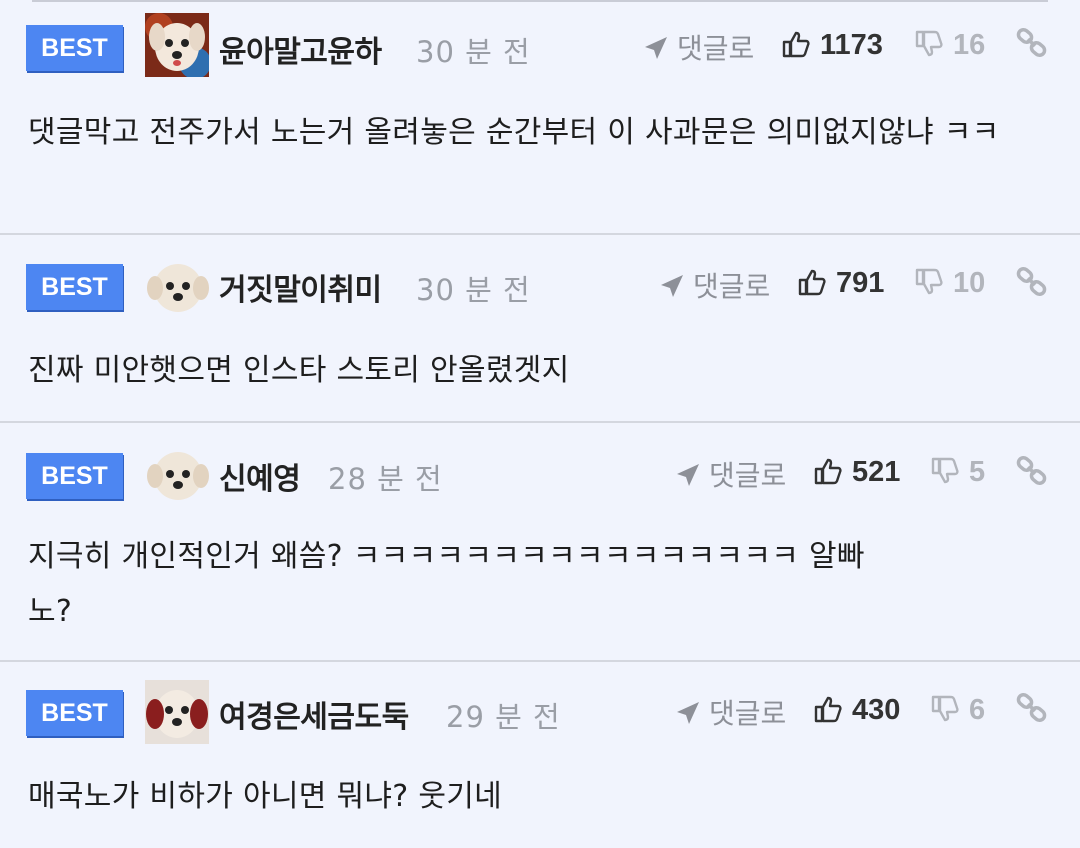  What do you see at coordinates (446, 584) in the screenshot?
I see `comment-text: 지극히 개인적인거 왜씀? ㅋㅋㅋㅋㅋㅋㅋㅋㅋㅋㅋㅋㅋㅋㅋㅋ 알빠노?` at bounding box center [446, 584].